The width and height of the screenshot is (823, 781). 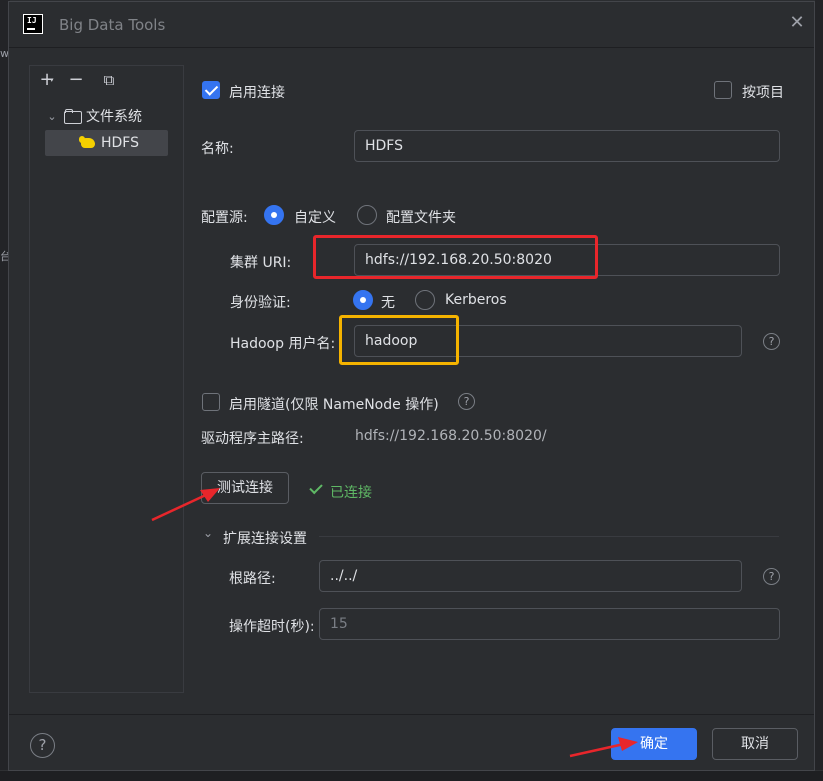 I want to click on intellij-logo-icon: IJ, so click(x=33, y=24).